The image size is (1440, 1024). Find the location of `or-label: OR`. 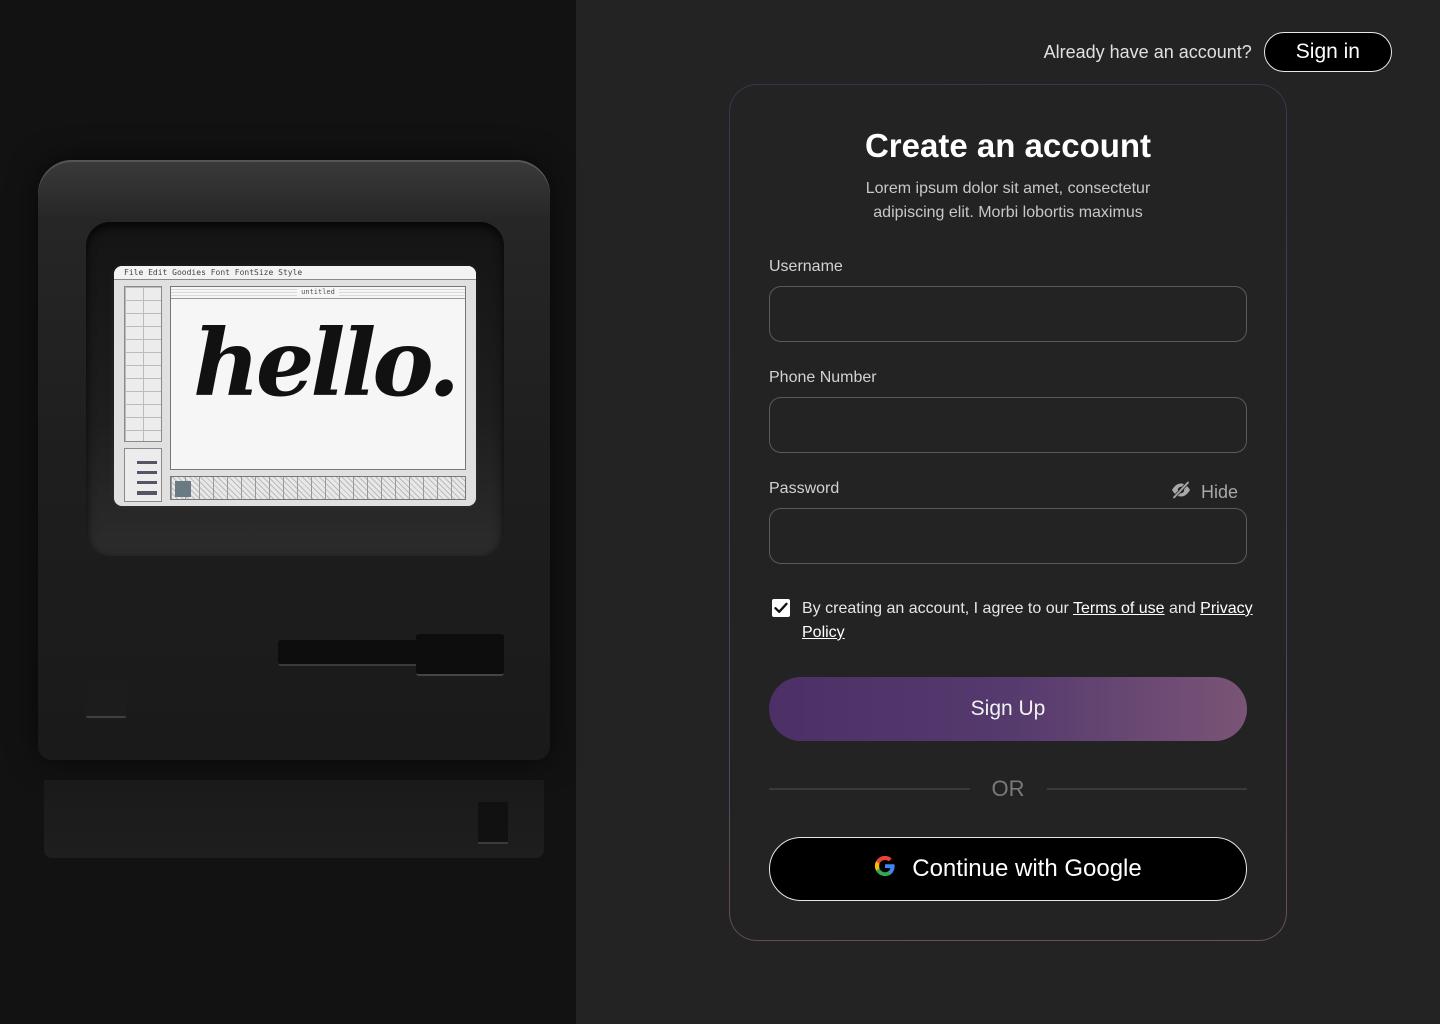

or-label: OR is located at coordinates (1008, 788).